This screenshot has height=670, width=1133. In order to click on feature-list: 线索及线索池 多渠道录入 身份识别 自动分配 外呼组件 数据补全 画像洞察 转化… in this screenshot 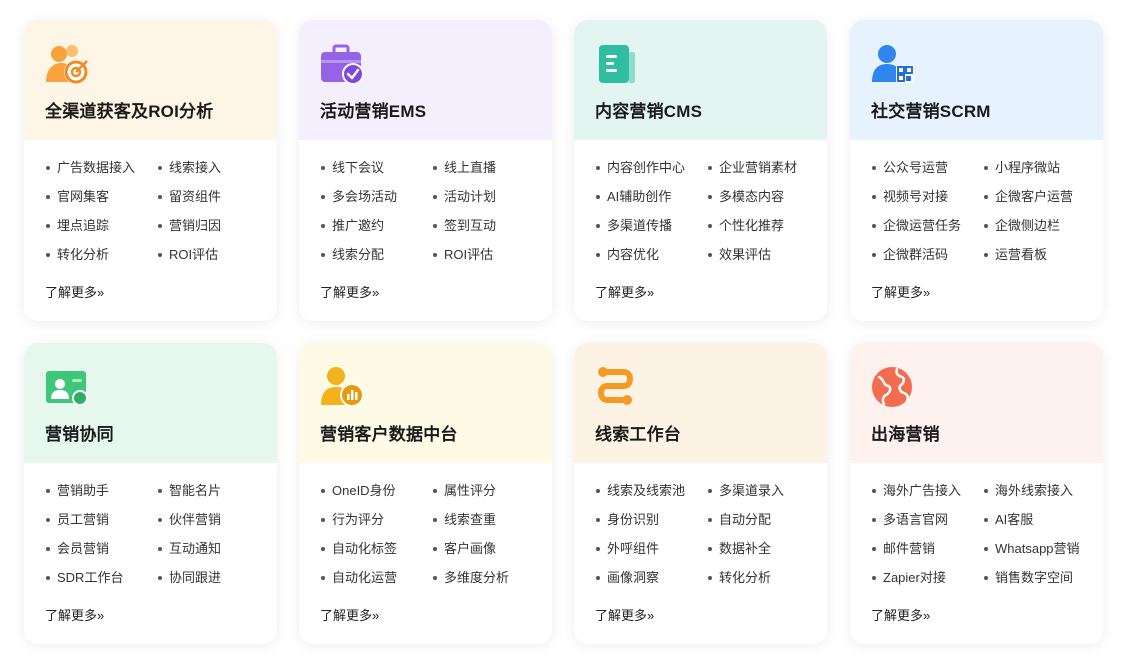, I will do `click(705, 540)`.